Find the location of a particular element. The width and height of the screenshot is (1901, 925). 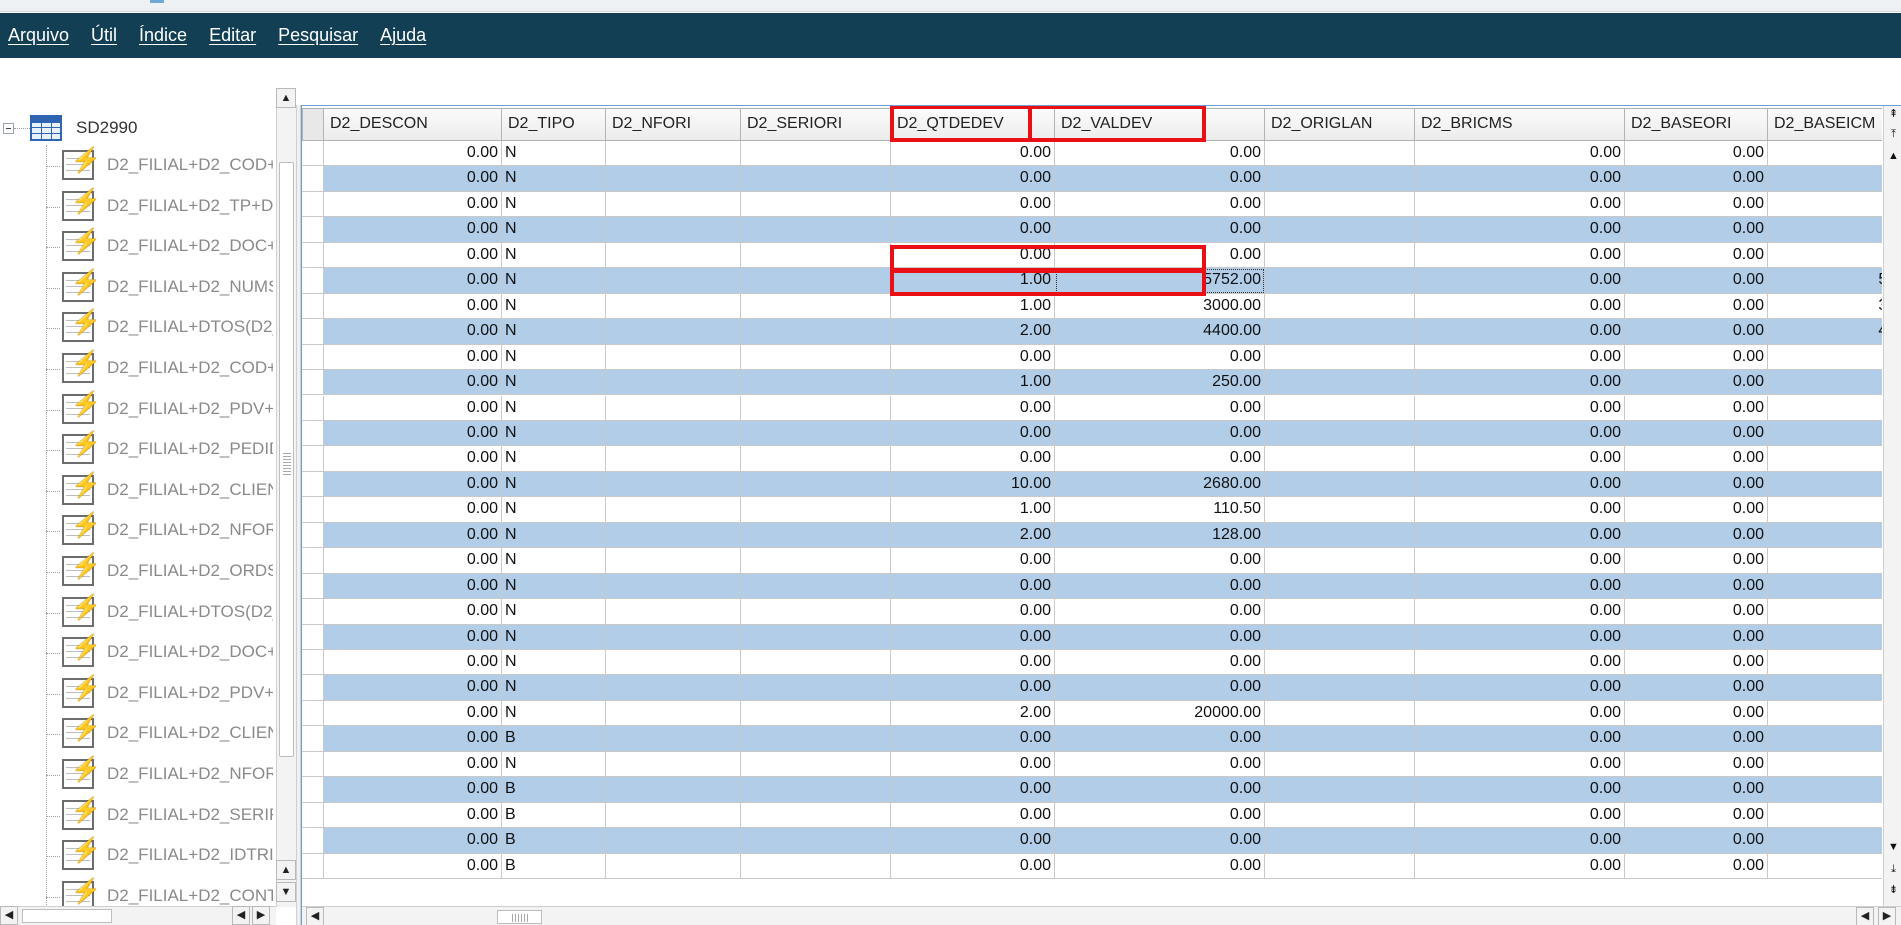

column-header-d2-tipo: D2_TIPO is located at coordinates (554, 124).